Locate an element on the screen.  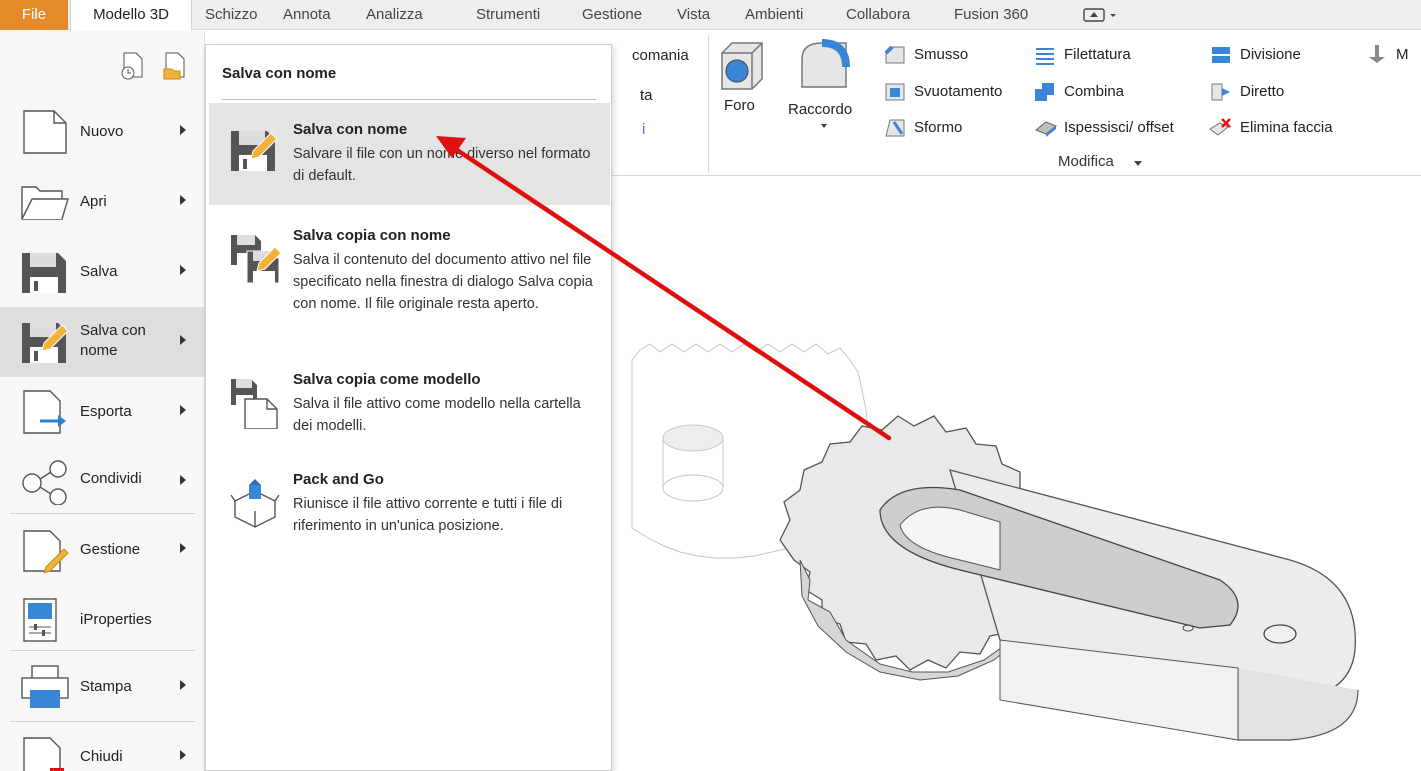
delete-face-button: Elimina faccia is located at coordinates (1286, 127).